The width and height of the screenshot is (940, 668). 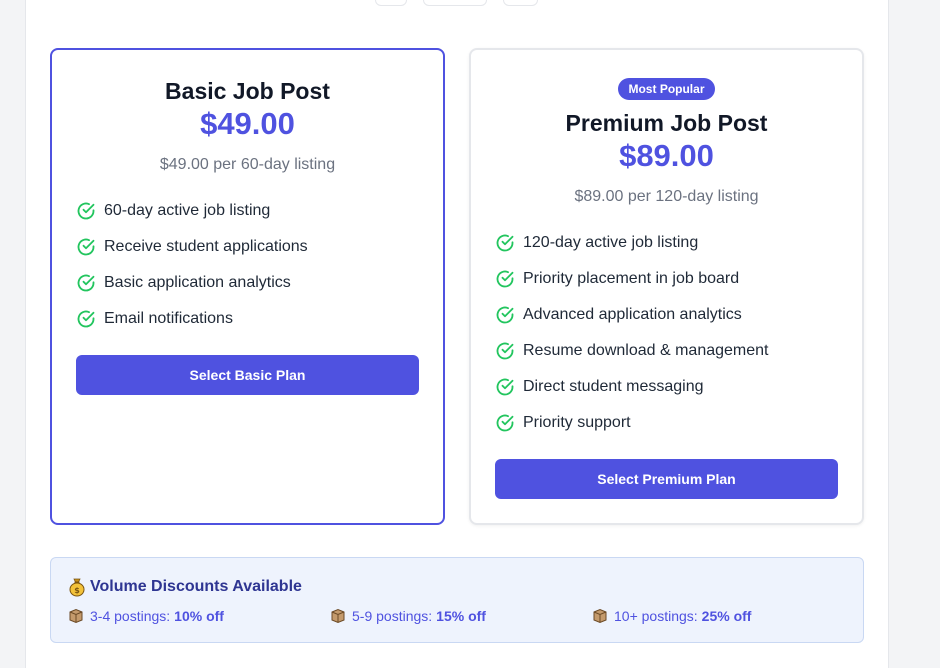 I want to click on money-bag-icon: $, so click(x=77, y=587).